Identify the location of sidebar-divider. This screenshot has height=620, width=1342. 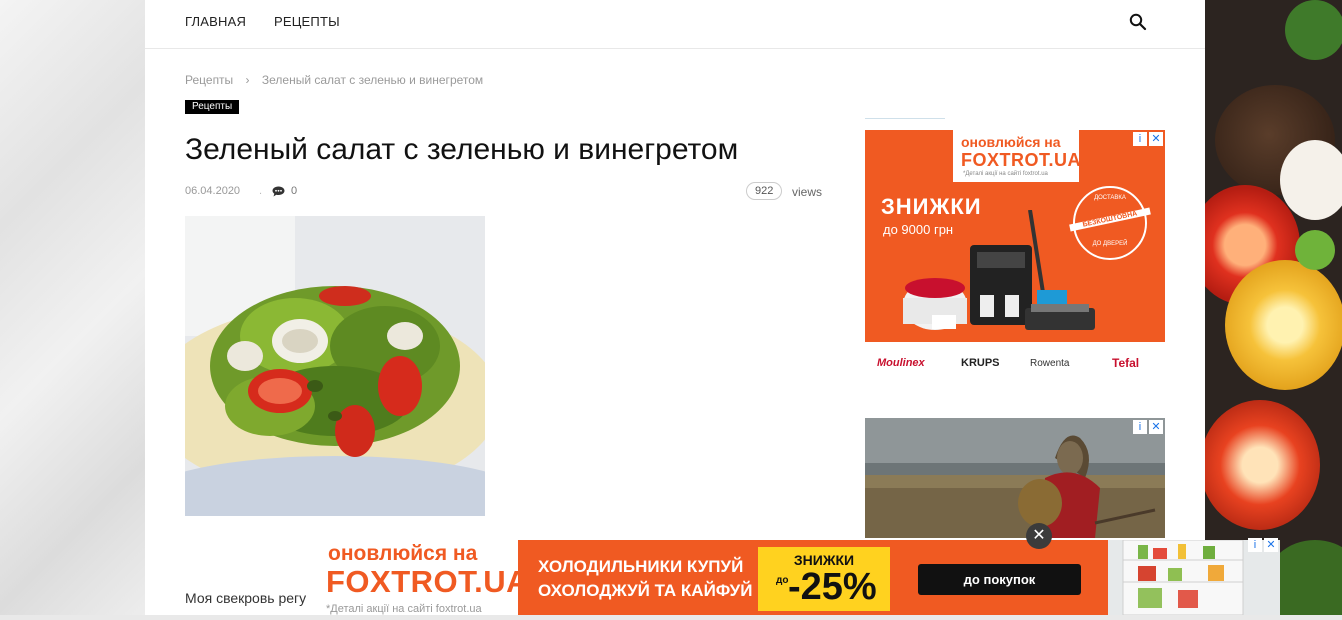
(905, 118).